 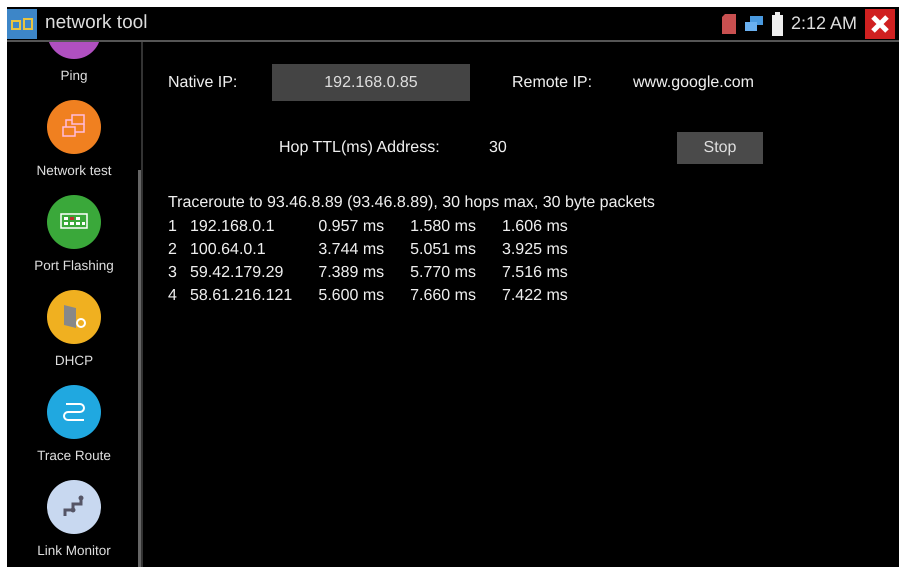 What do you see at coordinates (96, 23) in the screenshot?
I see `window-title: network tool` at bounding box center [96, 23].